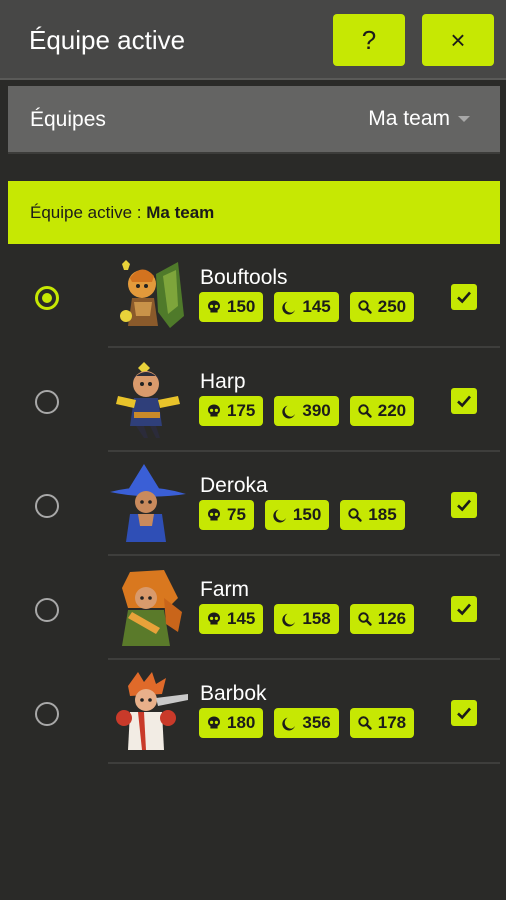  What do you see at coordinates (234, 485) in the screenshot?
I see `character-name: Deroka` at bounding box center [234, 485].